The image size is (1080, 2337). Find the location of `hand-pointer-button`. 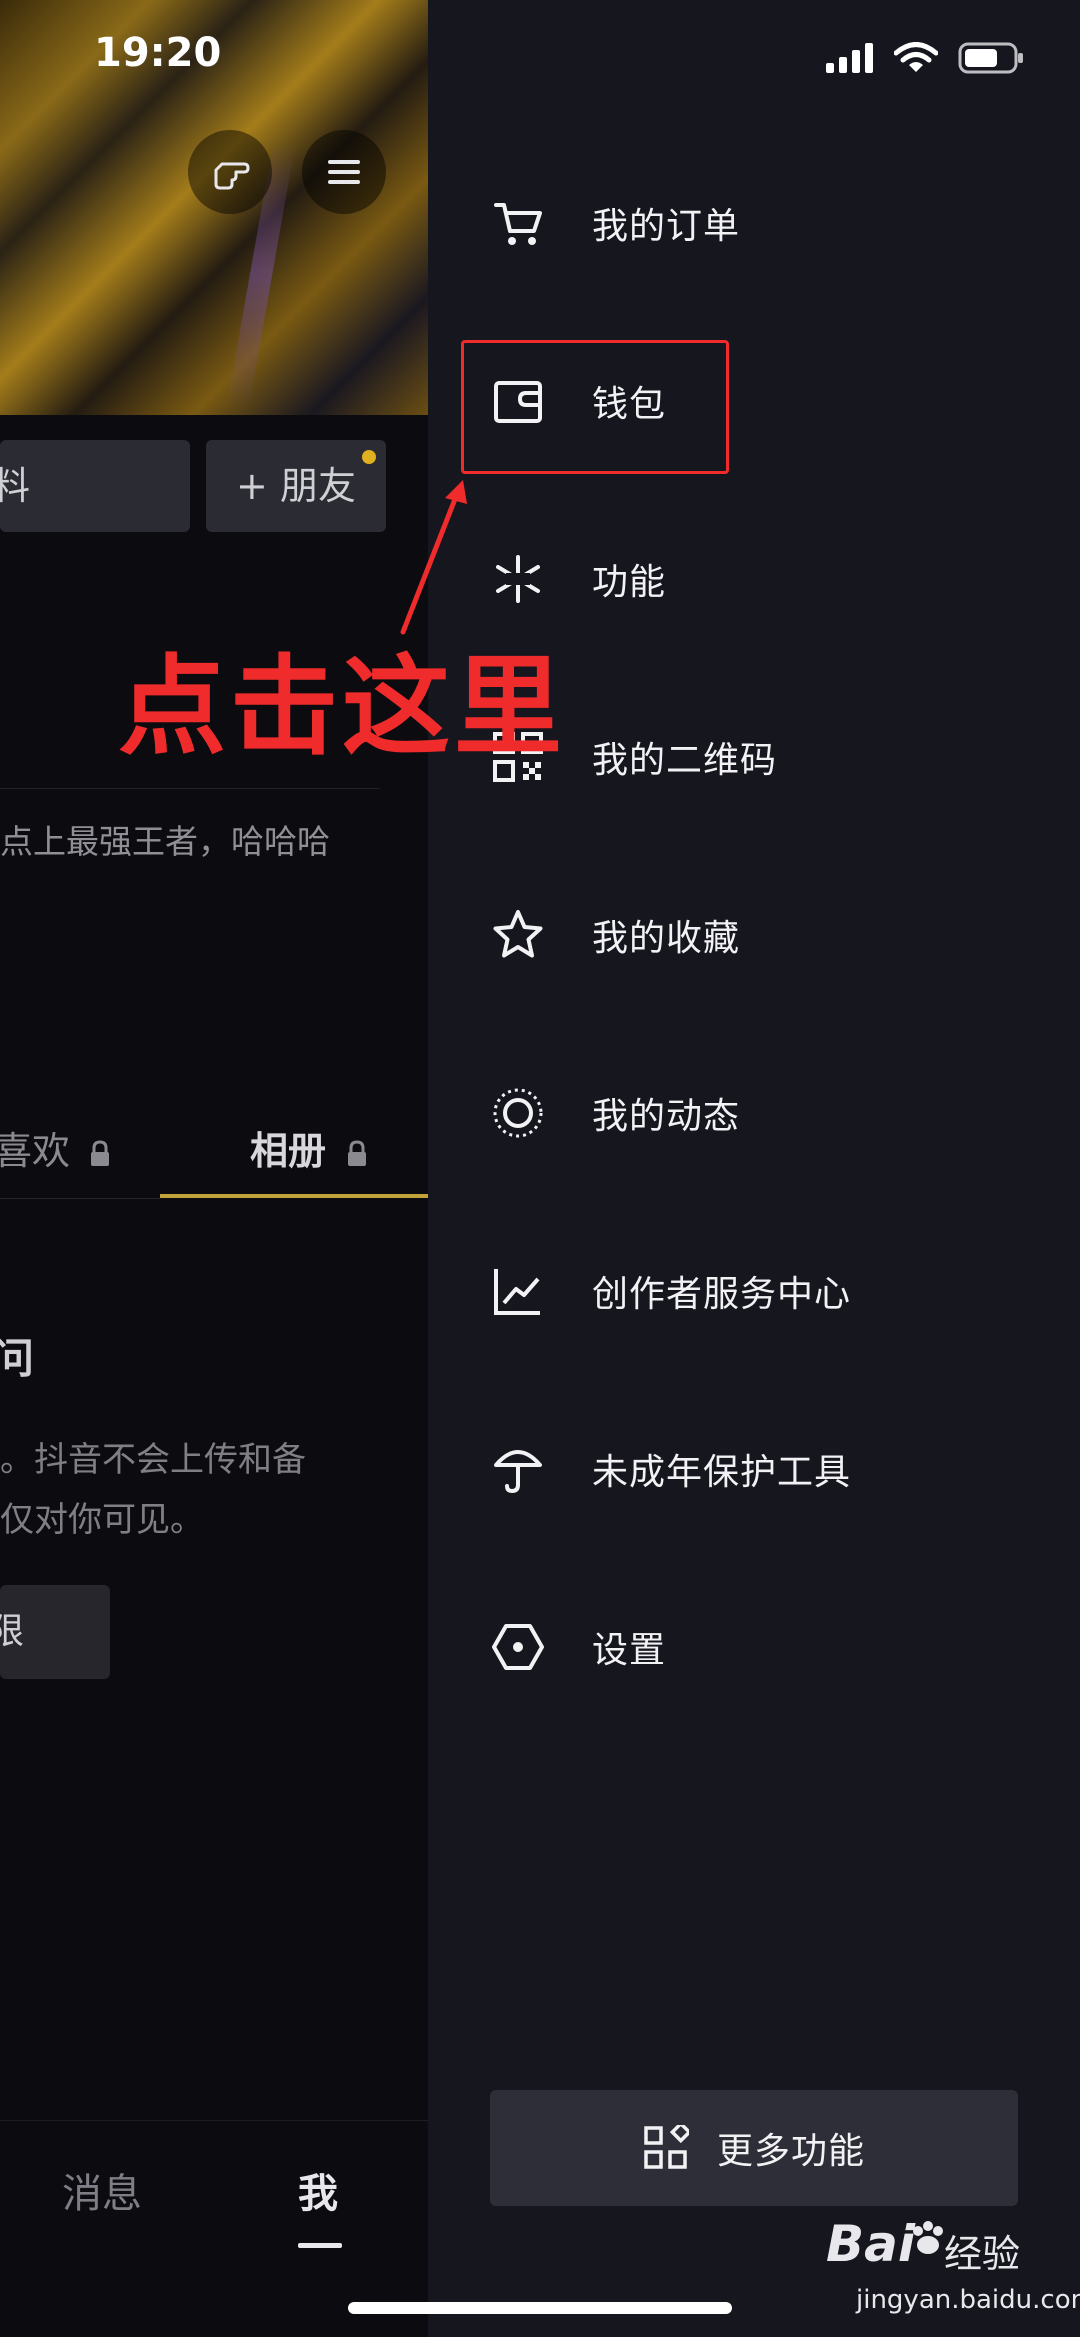

hand-pointer-button is located at coordinates (230, 172).